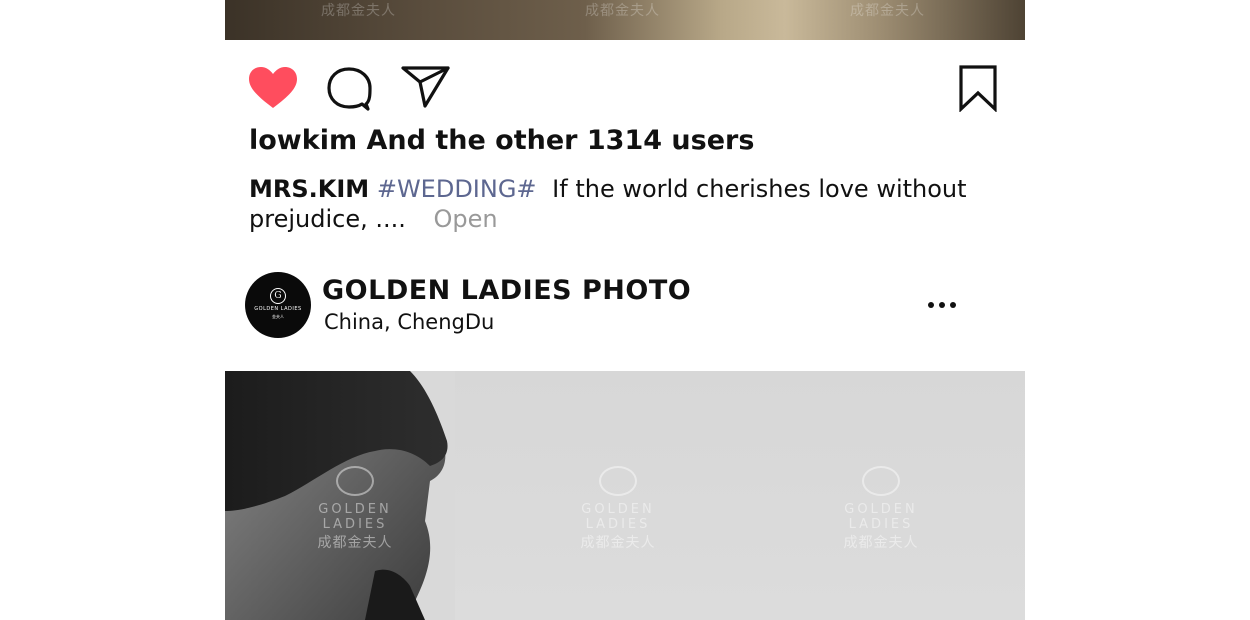 The image size is (1250, 620). I want to click on more-options-button, so click(942, 305).